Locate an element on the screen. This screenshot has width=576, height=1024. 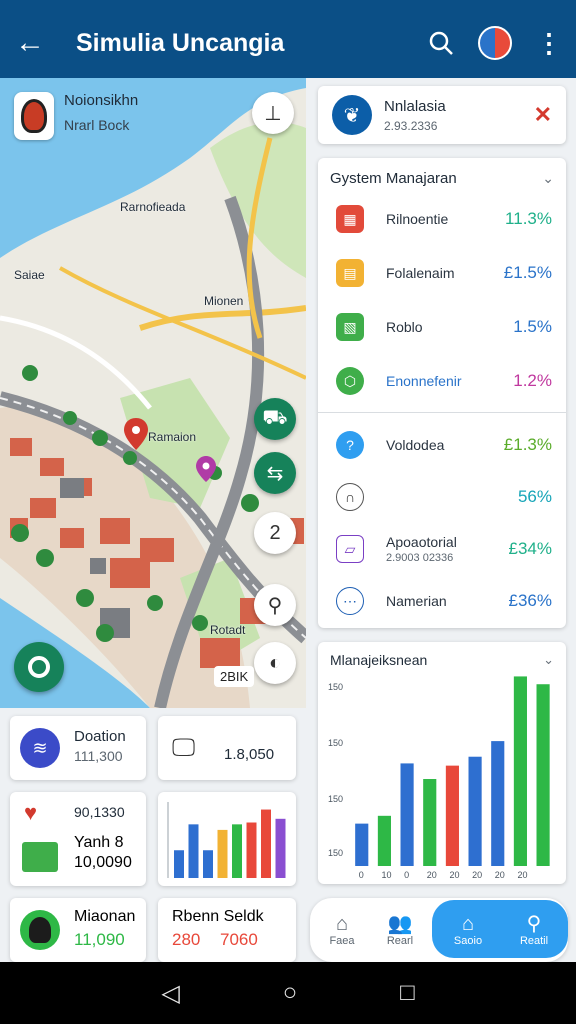
home-circle-icon: ○ is located at coordinates (290, 993).